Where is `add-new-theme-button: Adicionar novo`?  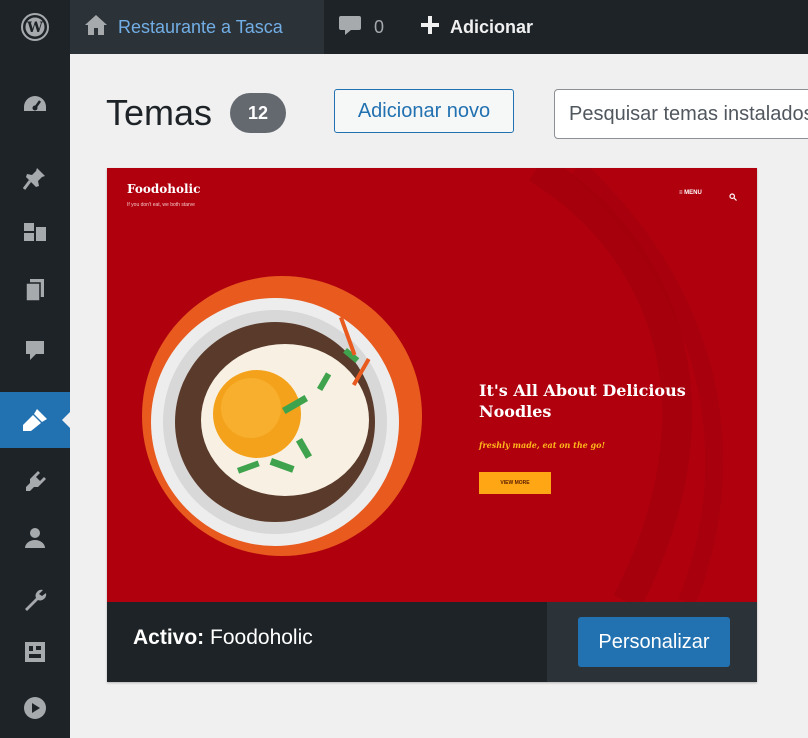
add-new-theme-button: Adicionar novo is located at coordinates (424, 111).